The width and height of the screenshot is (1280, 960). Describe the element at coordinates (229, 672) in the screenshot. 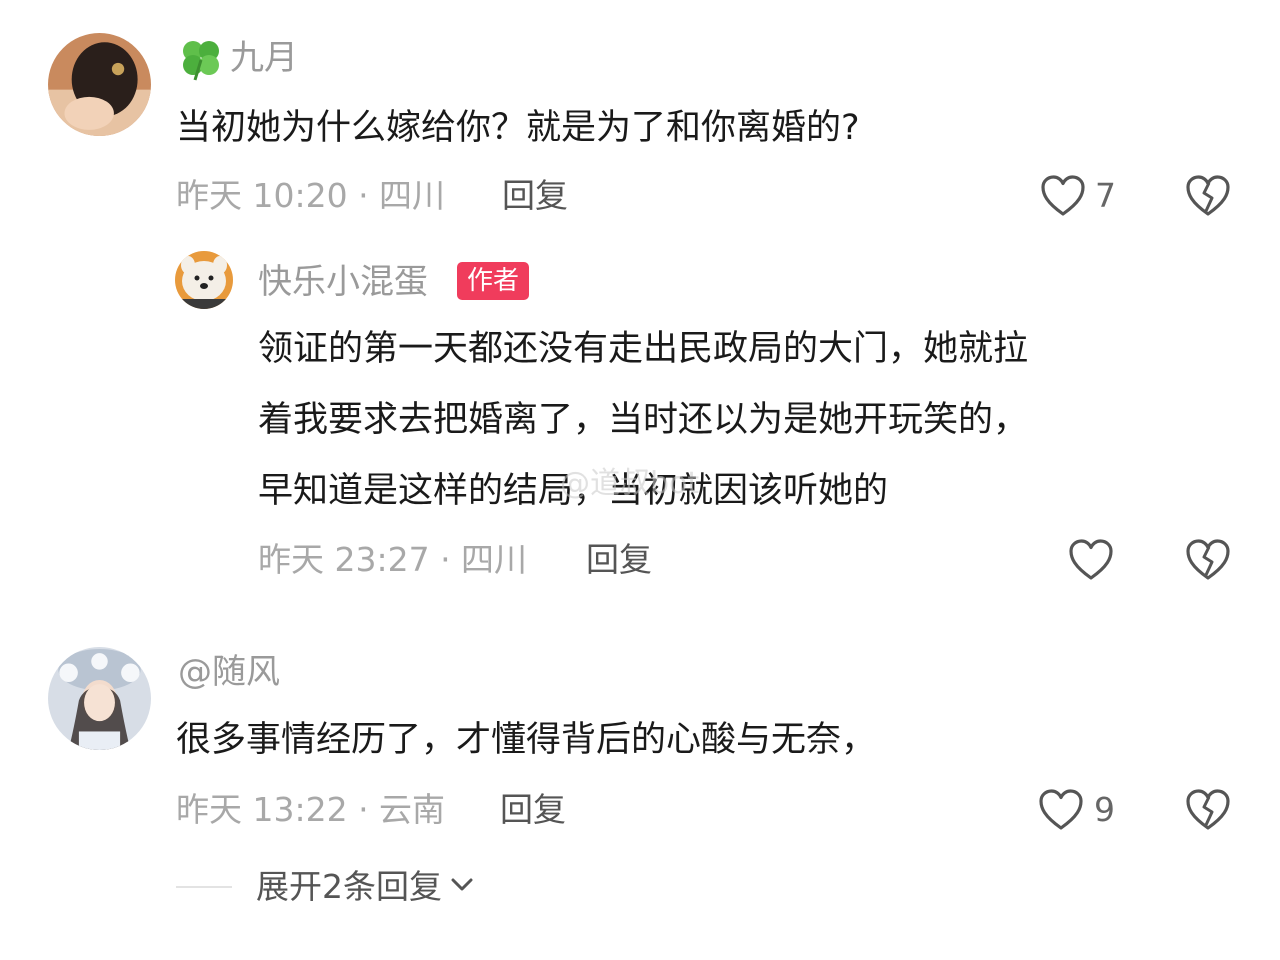

I see `comment-username: @随风` at that location.